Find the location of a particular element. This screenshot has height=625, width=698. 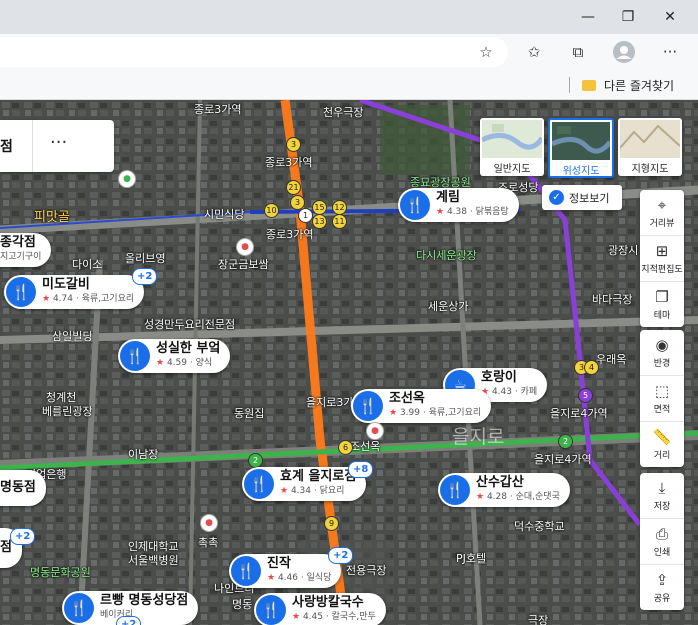

place-category: 순대,순댓국 is located at coordinates (537, 497).